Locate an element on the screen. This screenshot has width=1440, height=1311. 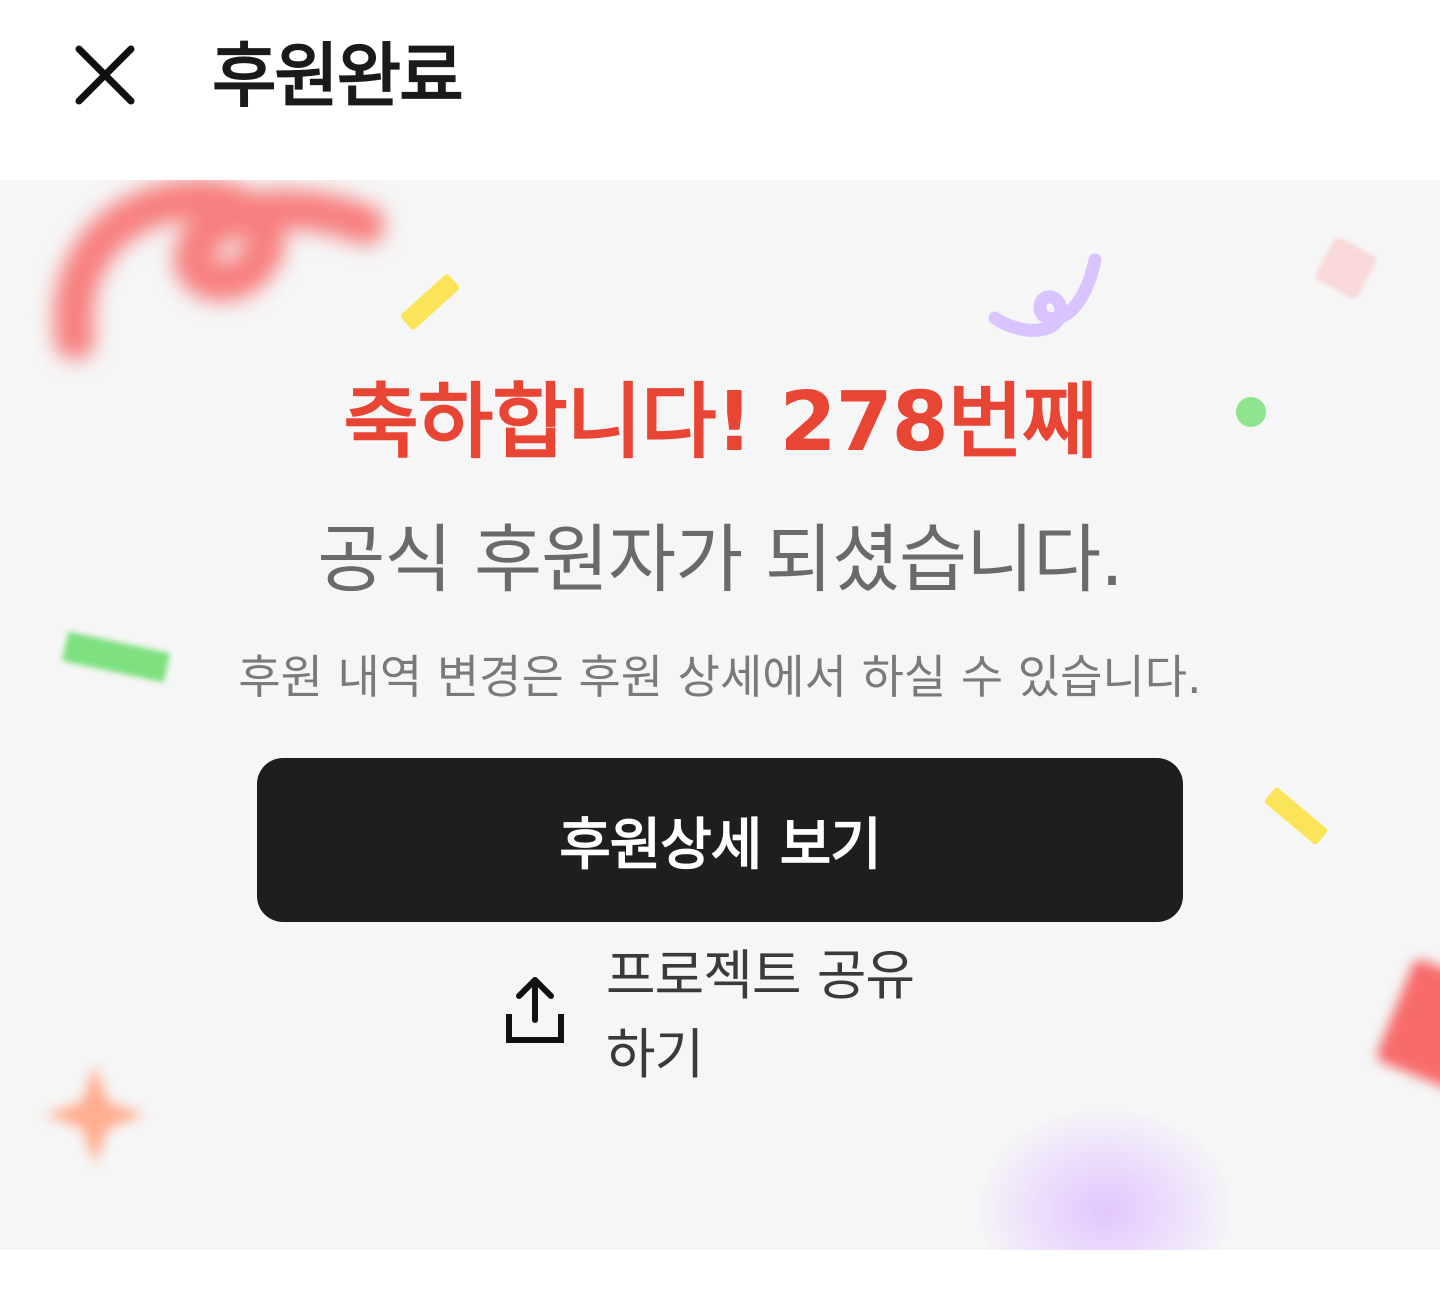
view-support-detail-button: 후원상세 보기 is located at coordinates (720, 840).